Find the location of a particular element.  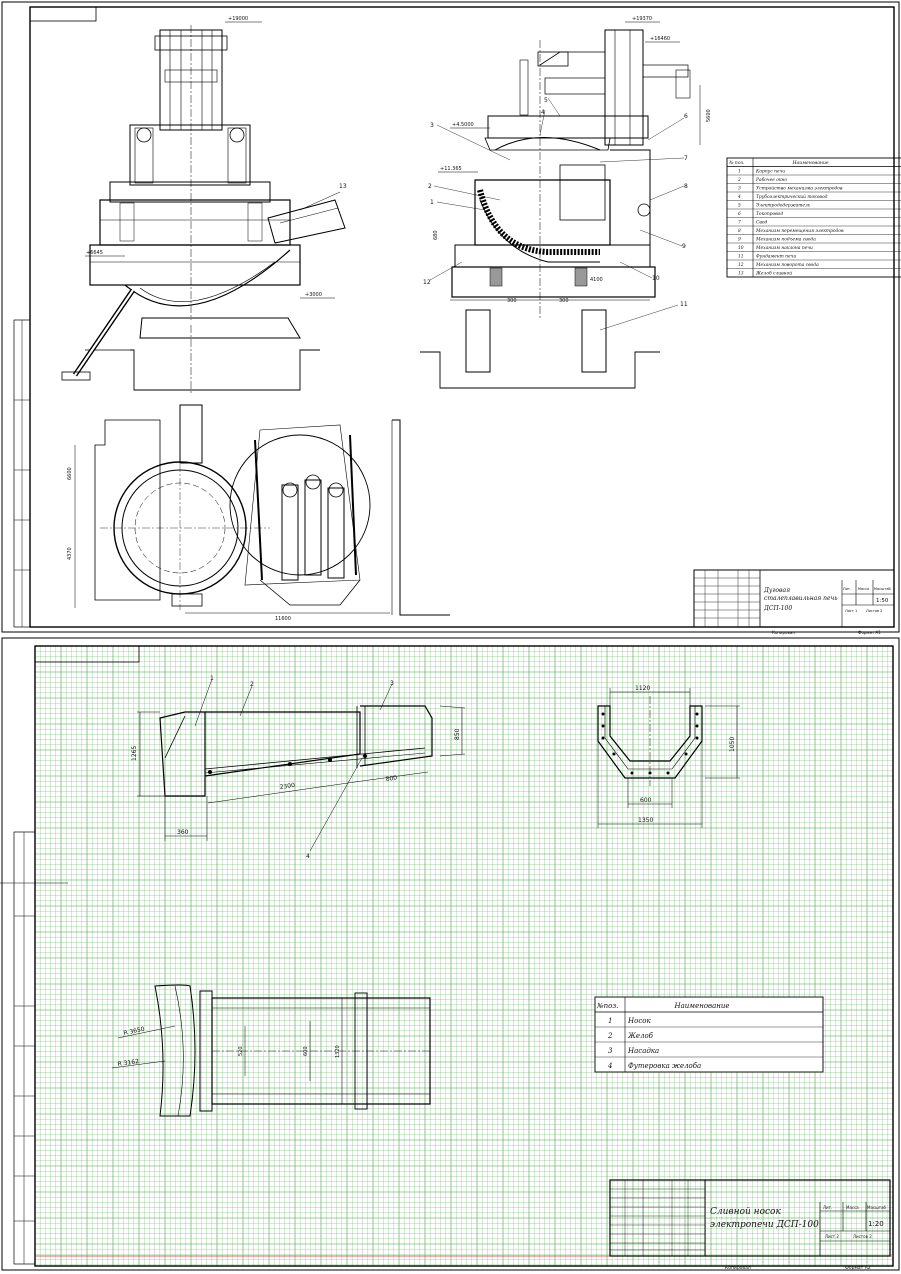

elev-right-top: +19370 is located at coordinates (642, 19).